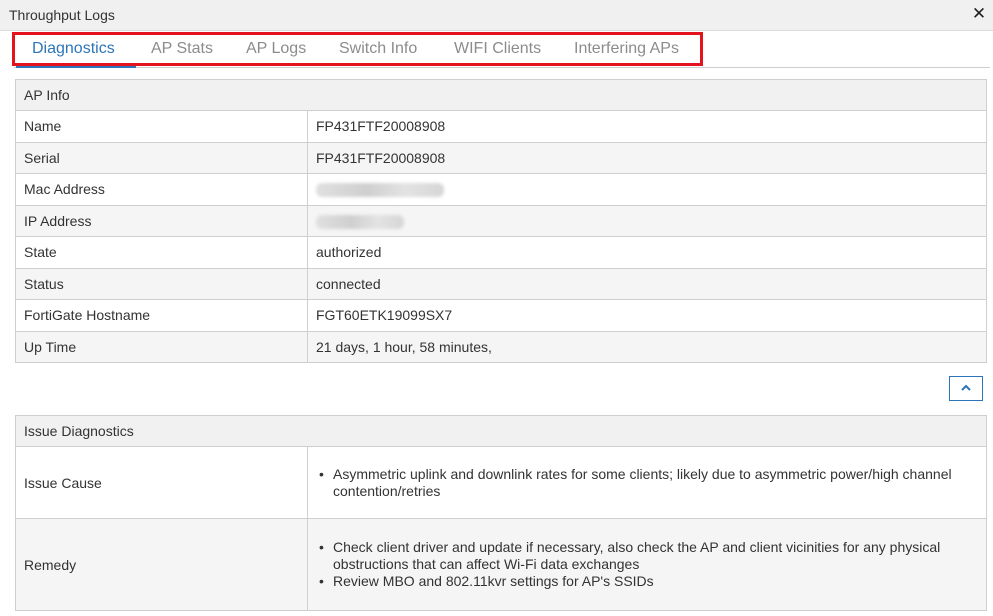  Describe the element at coordinates (647, 252) in the screenshot. I see `row-value: authorized` at that location.